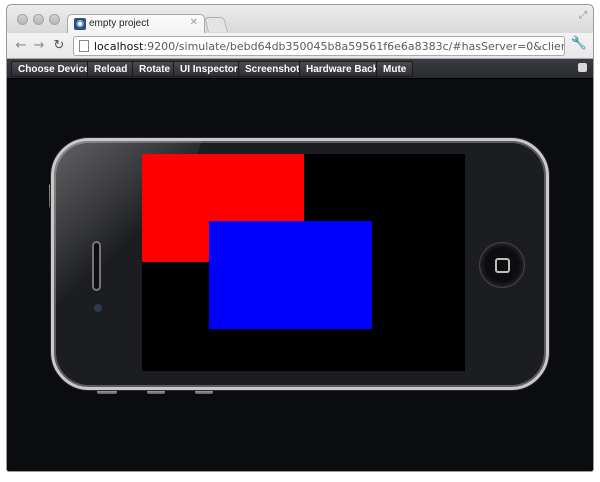 Image resolution: width=600 pixels, height=482 pixels. Describe the element at coordinates (54, 69) in the screenshot. I see `choose-device-button: Choose Device` at that location.